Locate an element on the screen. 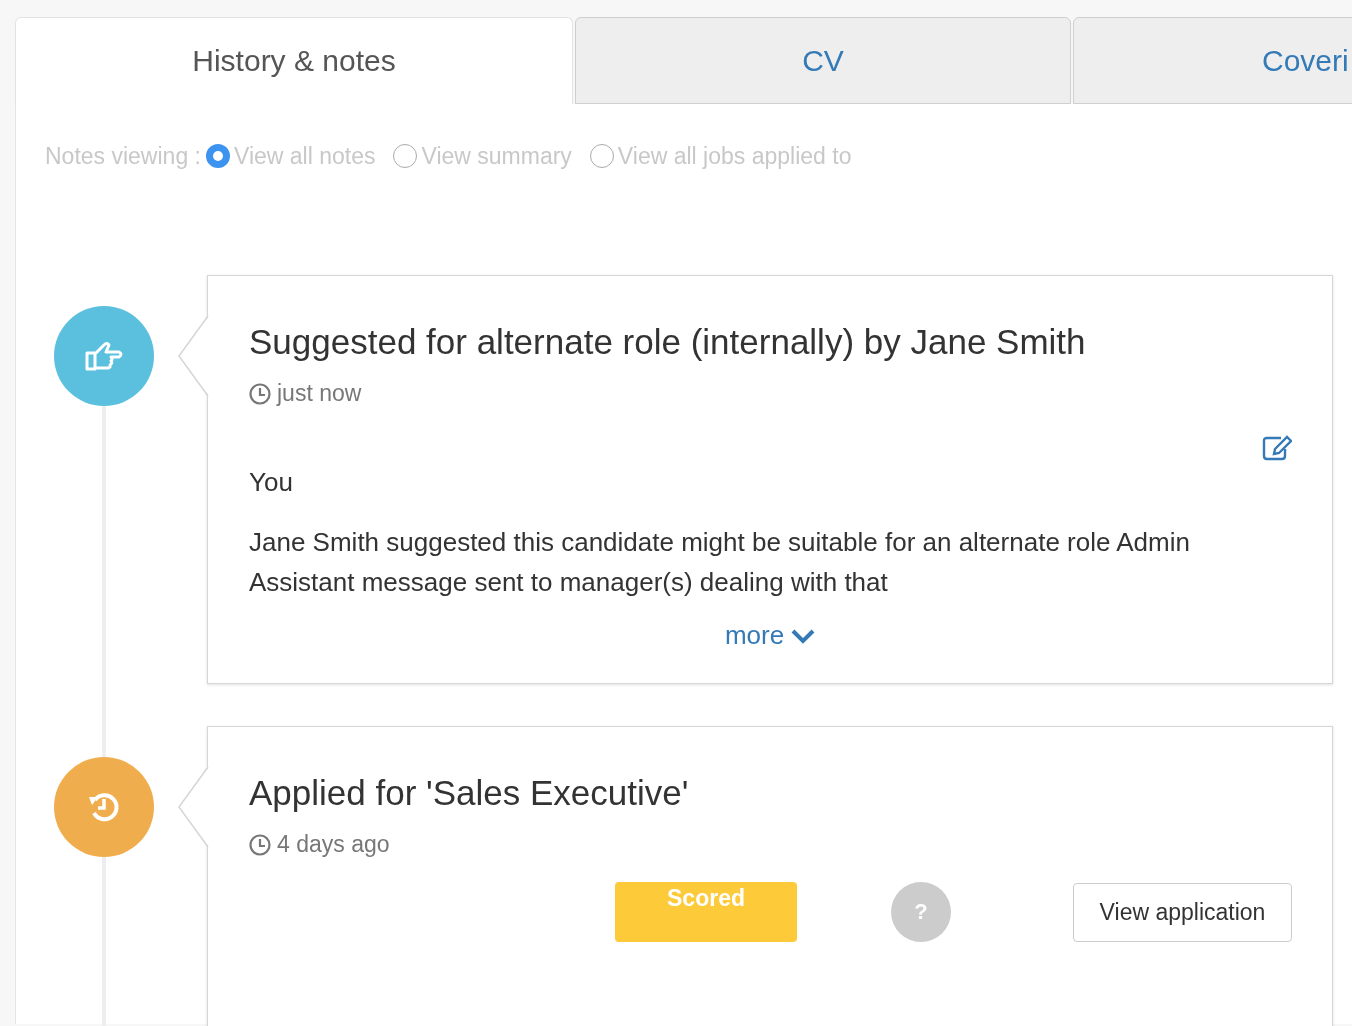  edit-icon is located at coordinates (1277, 448).